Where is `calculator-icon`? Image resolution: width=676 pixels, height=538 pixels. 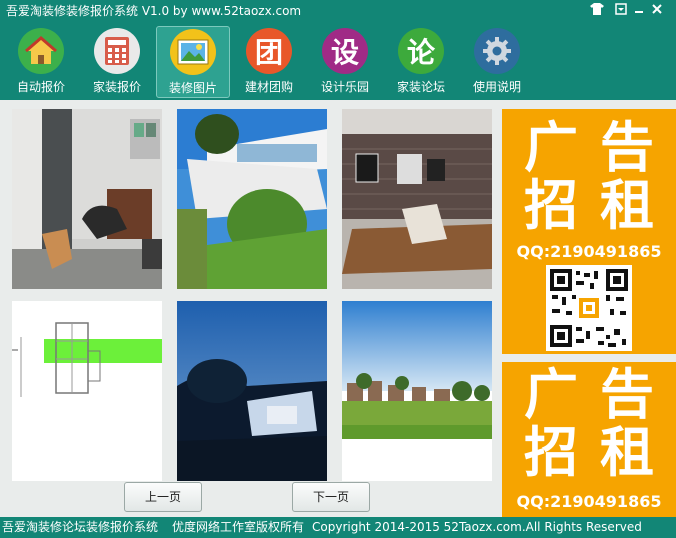 calculator-icon is located at coordinates (117, 51).